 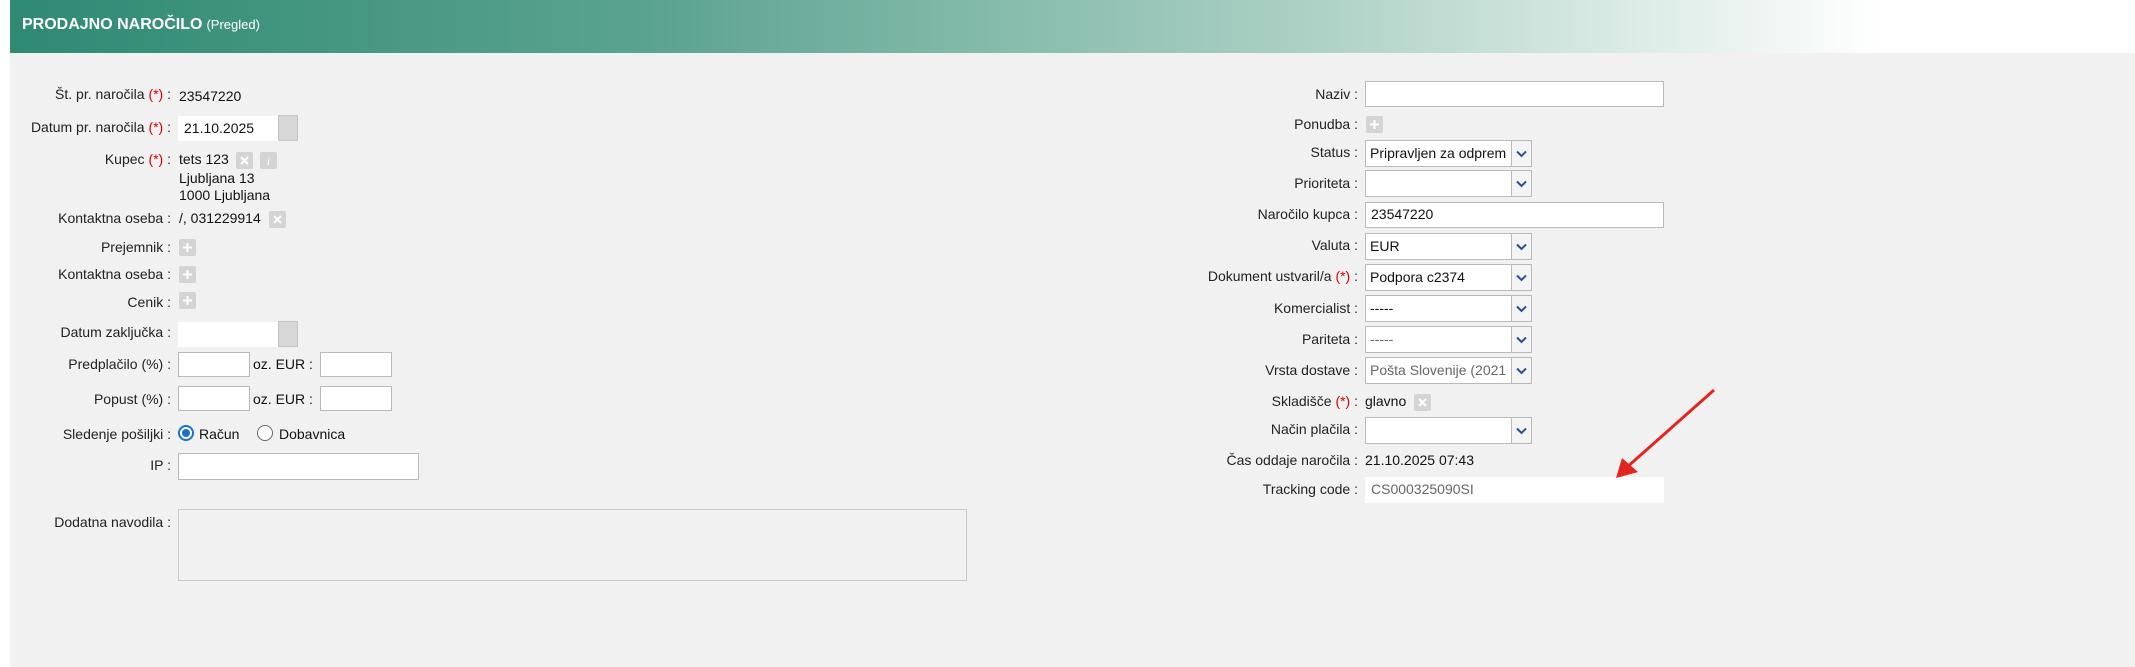 I want to click on page-title: PRODAJNO NAROČILO (Pregled), so click(x=141, y=25).